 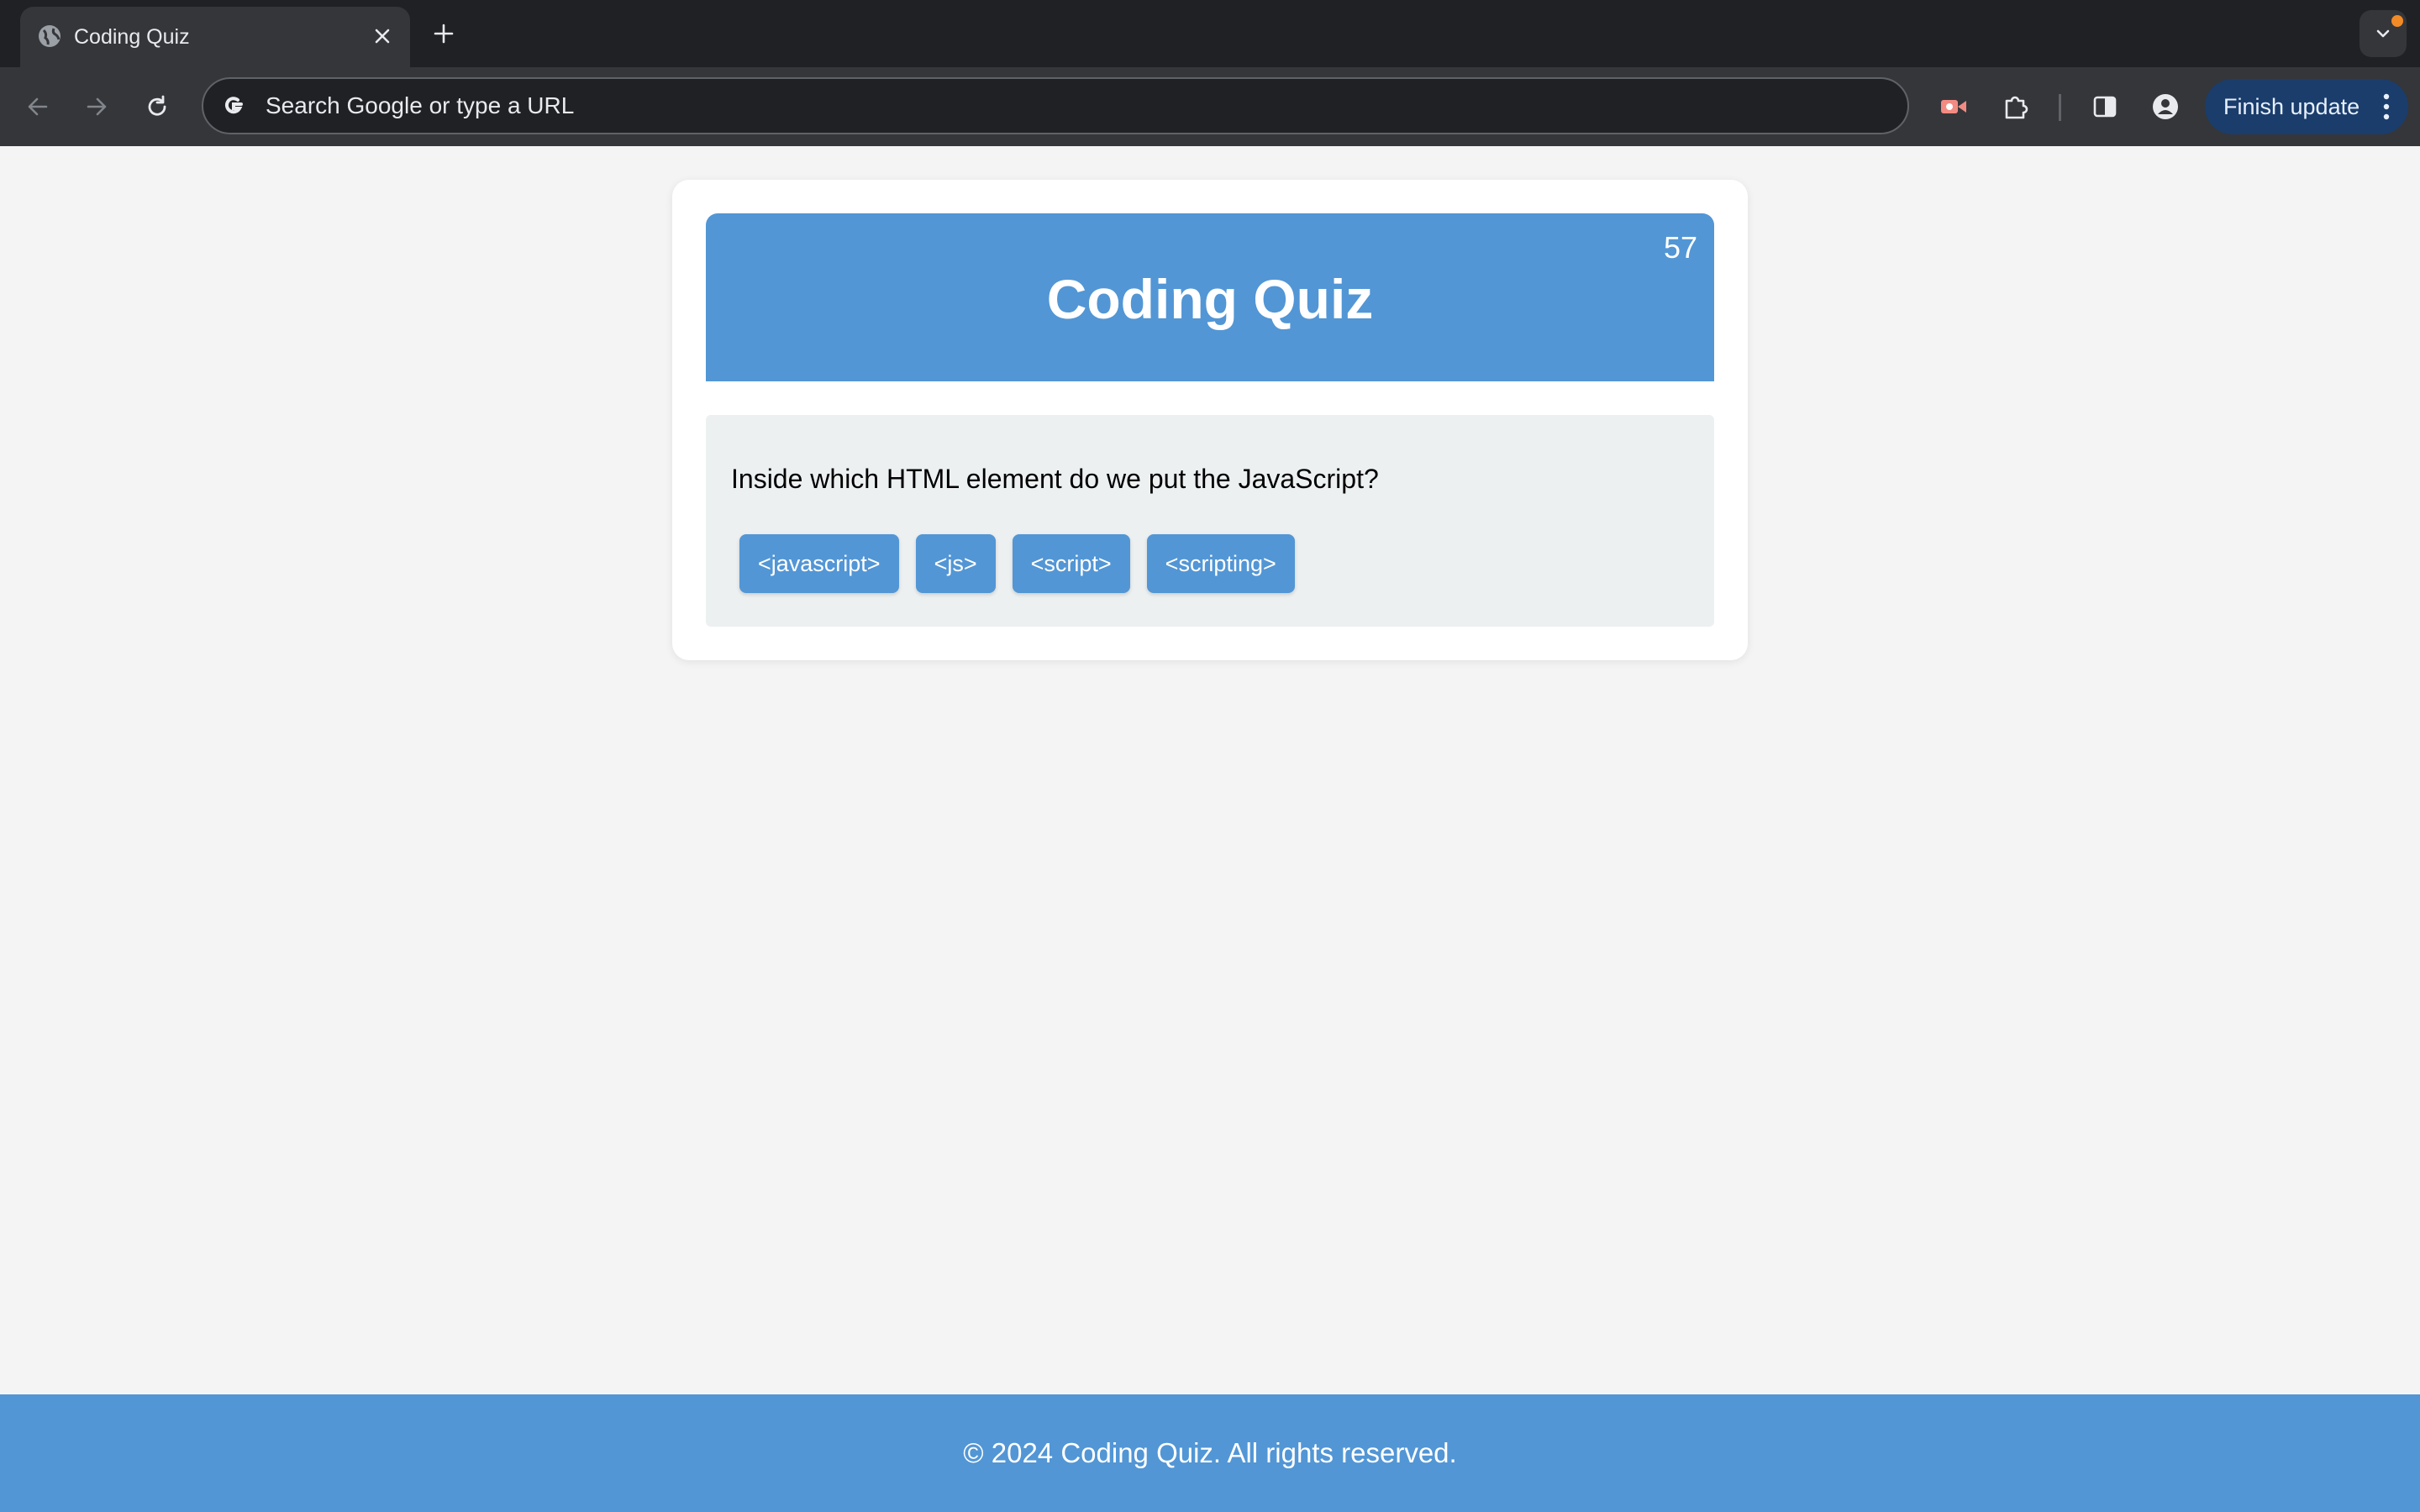 I want to click on toolbar-divider, so click(x=2060, y=107).